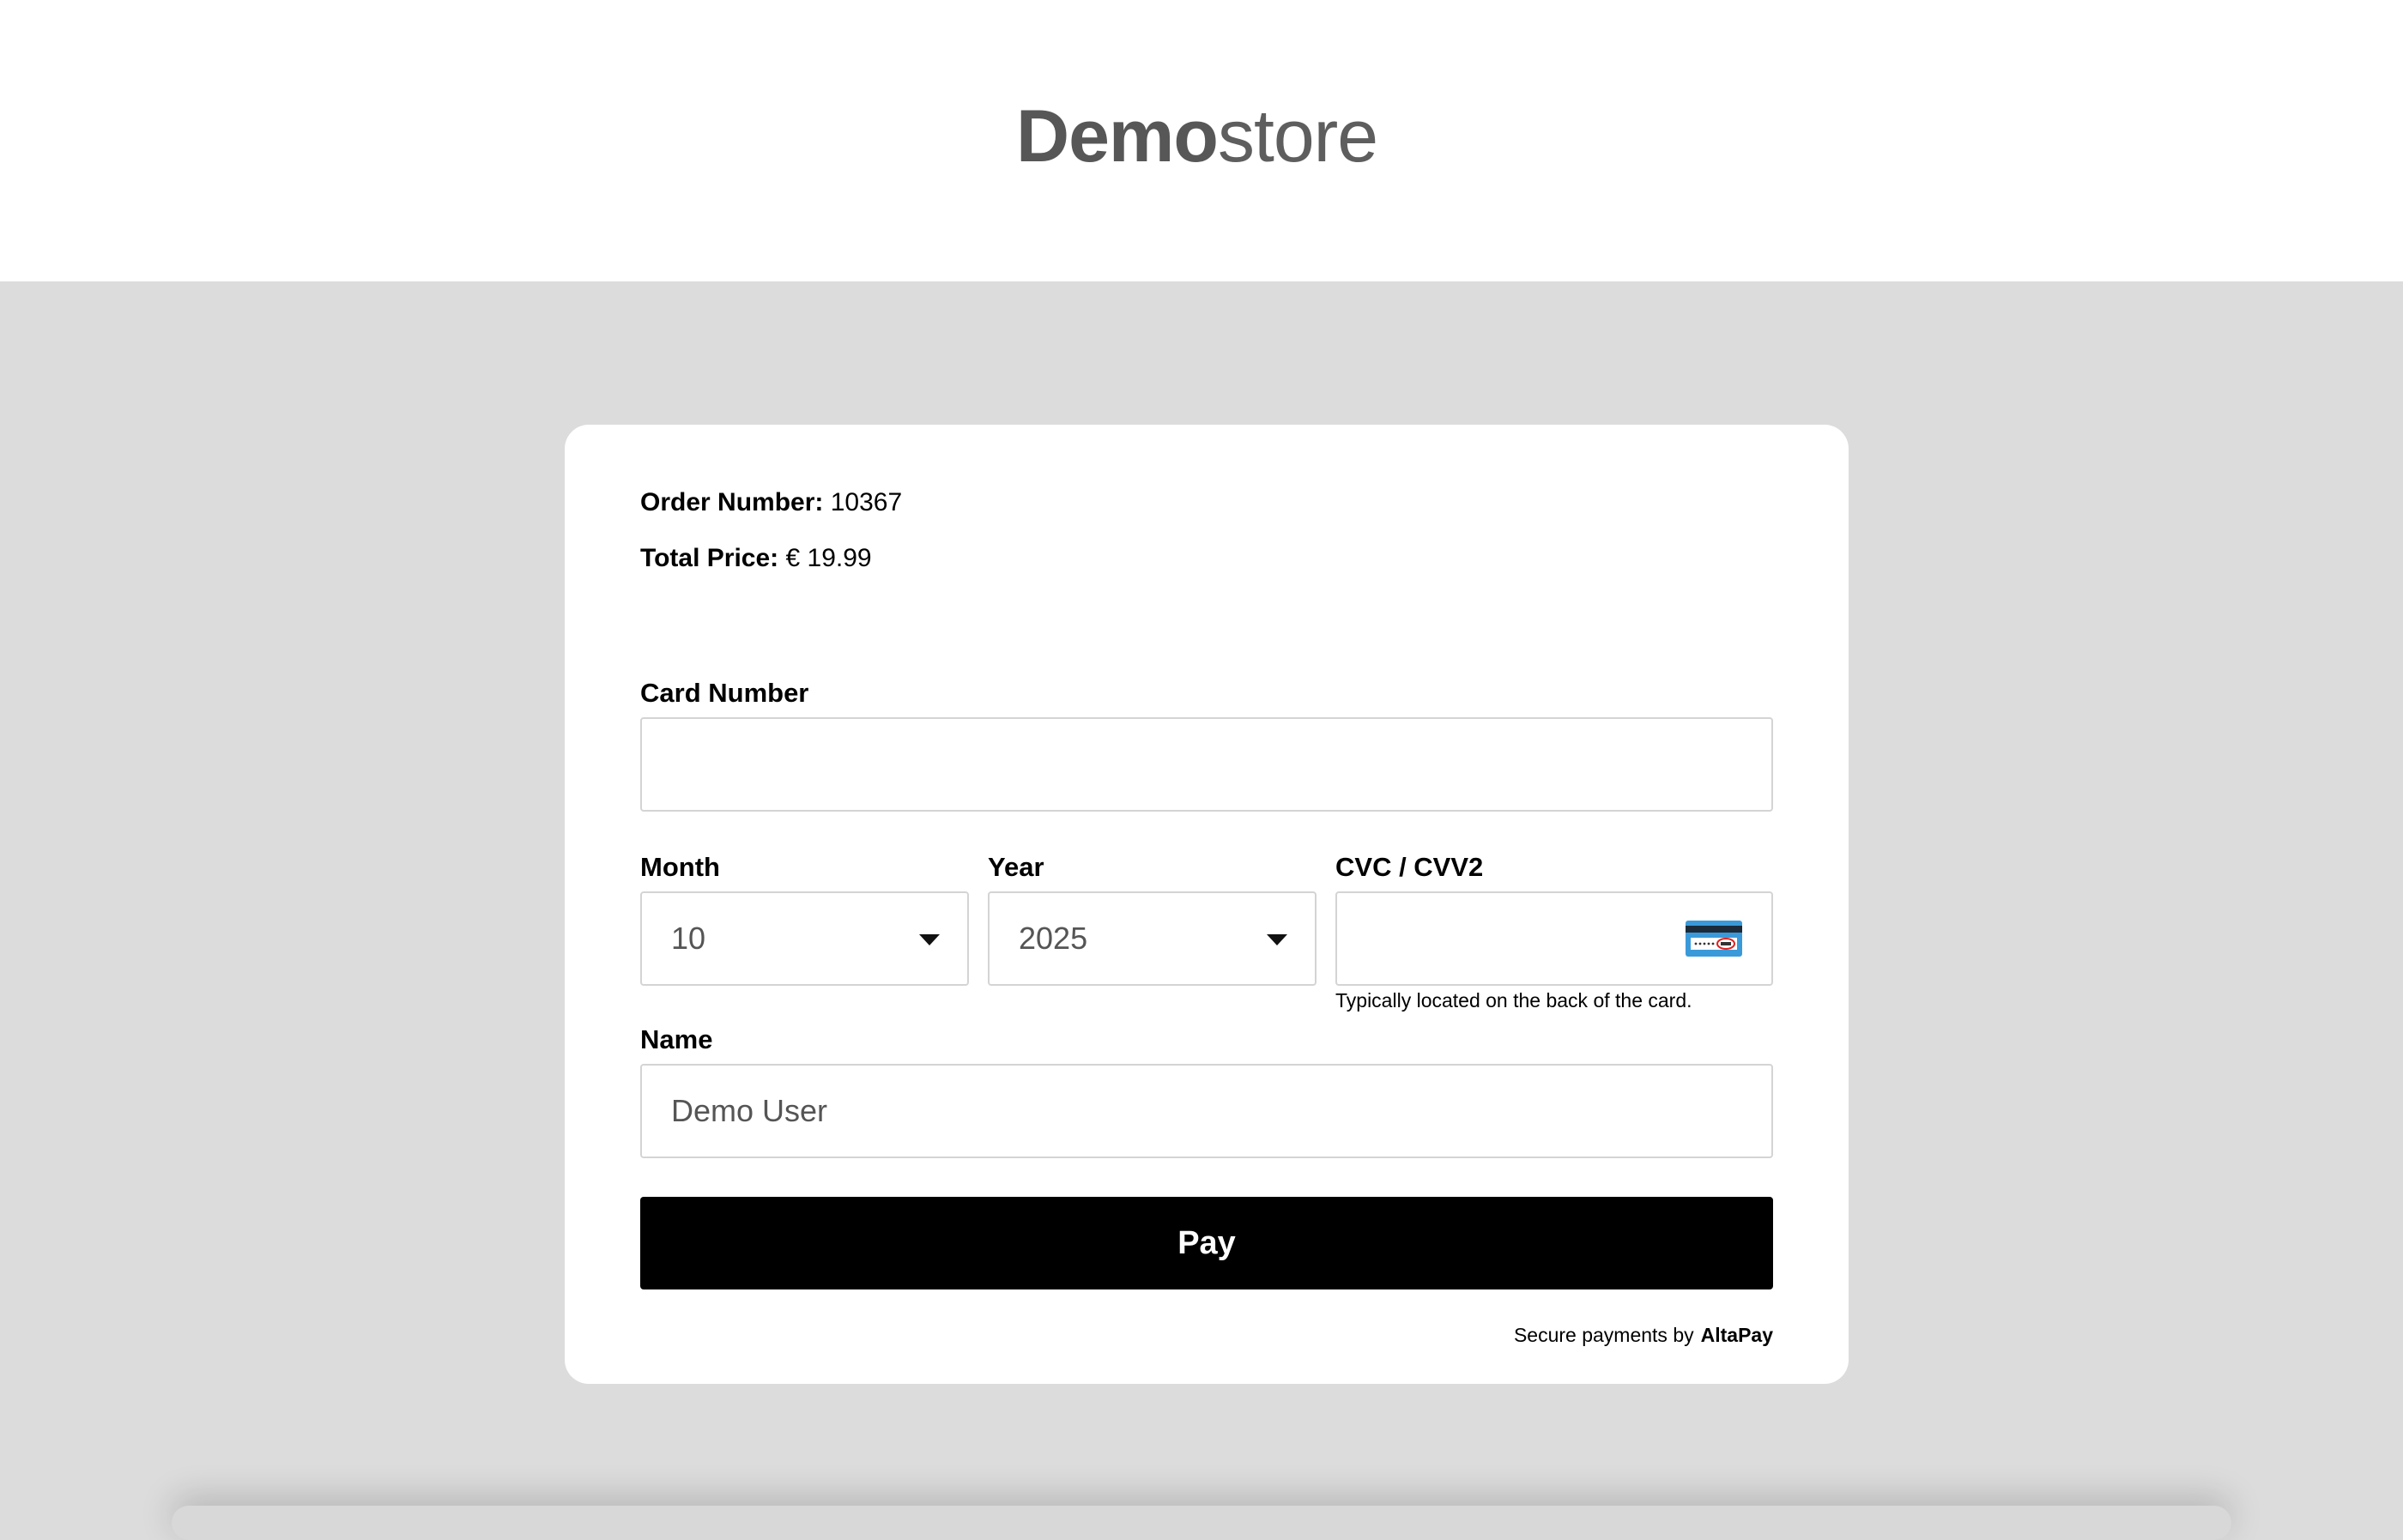 The height and width of the screenshot is (1540, 2403). Describe the element at coordinates (1409, 867) in the screenshot. I see `cvc-label: CVC / CVV2` at that location.